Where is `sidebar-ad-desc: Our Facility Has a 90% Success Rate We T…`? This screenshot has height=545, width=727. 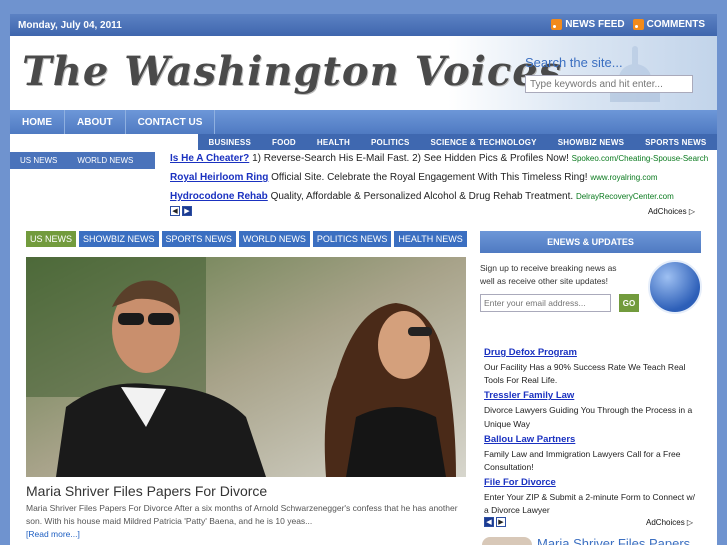
sidebar-ad-desc: Our Facility Has a 90% Success Rate We T… is located at coordinates (585, 374).